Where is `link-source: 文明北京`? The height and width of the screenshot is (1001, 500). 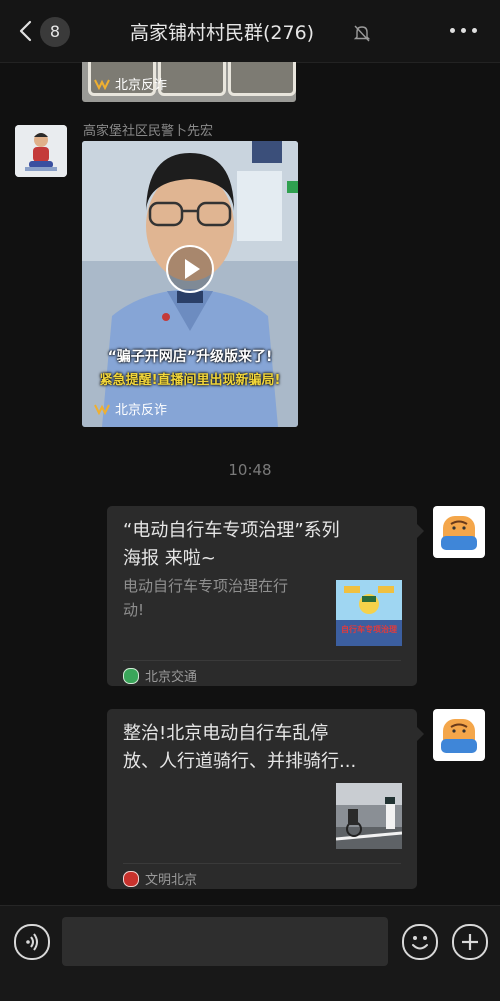 link-source: 文明北京 is located at coordinates (160, 878).